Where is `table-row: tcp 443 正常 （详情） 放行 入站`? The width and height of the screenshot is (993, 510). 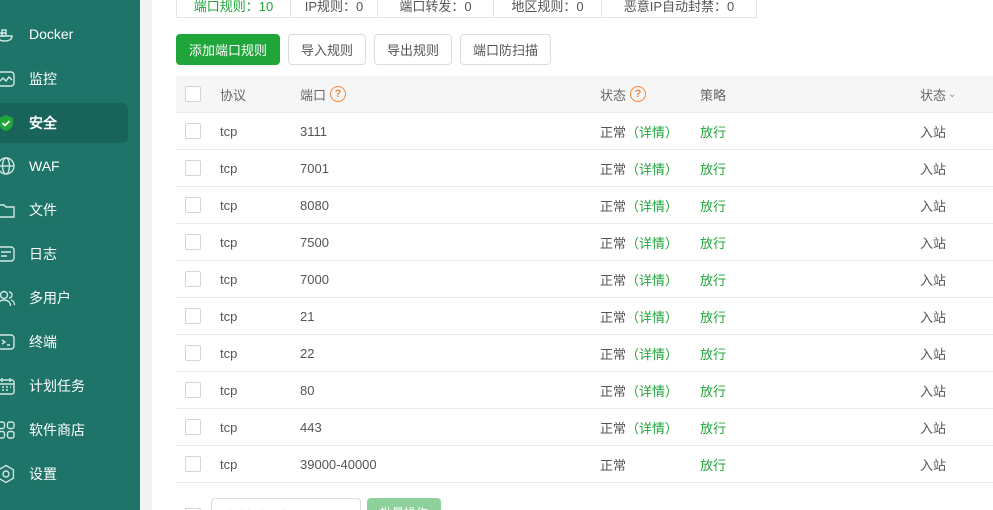
table-row: tcp 443 正常 （详情） 放行 入站 is located at coordinates (584, 427).